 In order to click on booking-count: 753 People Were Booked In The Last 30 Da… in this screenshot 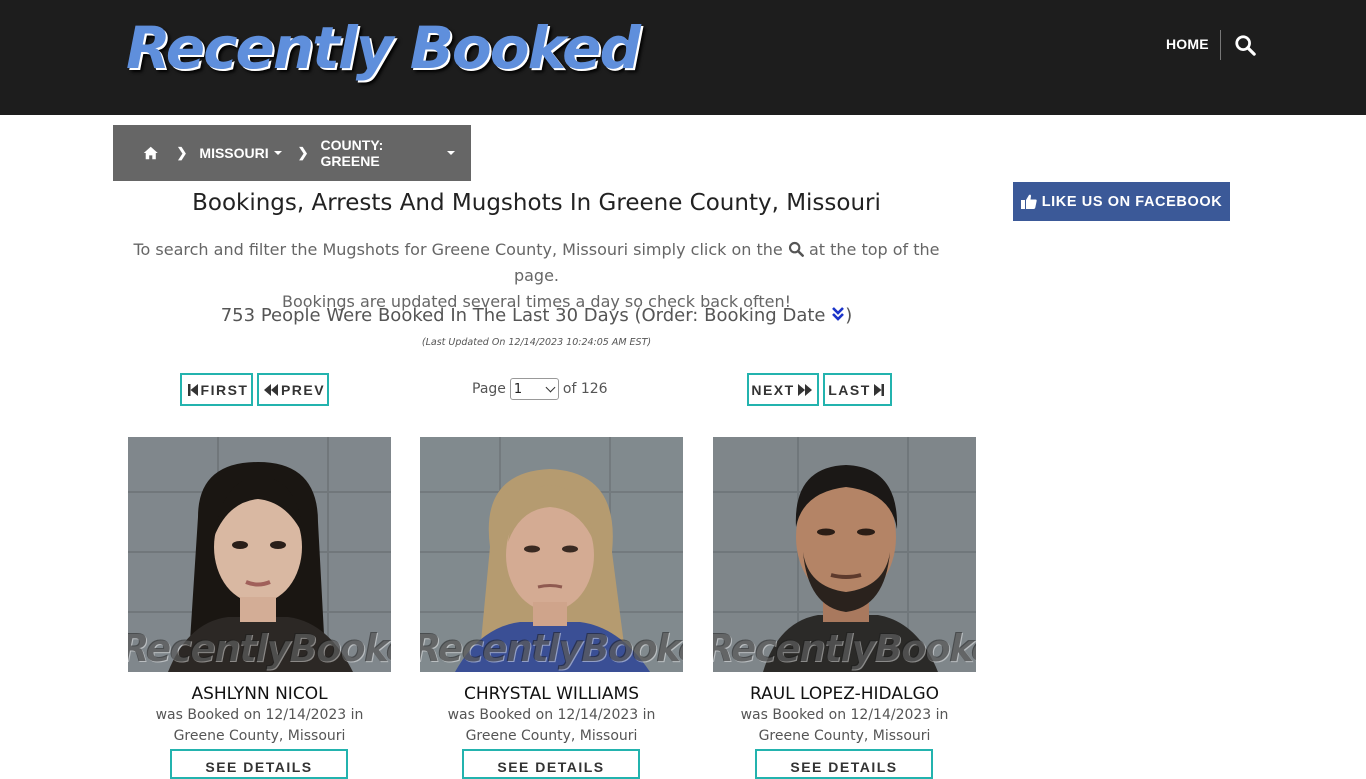, I will do `click(536, 315)`.